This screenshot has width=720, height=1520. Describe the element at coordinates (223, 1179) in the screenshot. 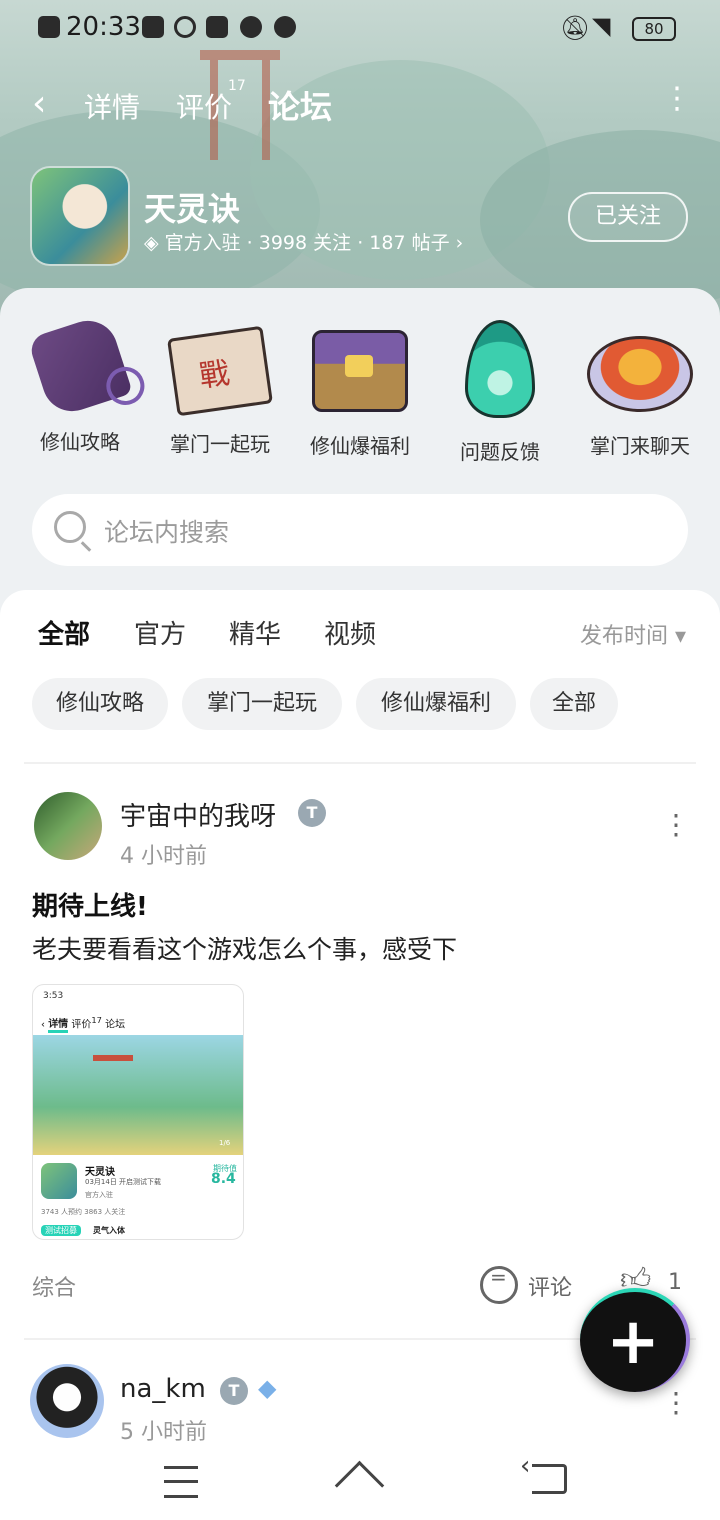

I see `thumb-score-value: 8.4` at that location.